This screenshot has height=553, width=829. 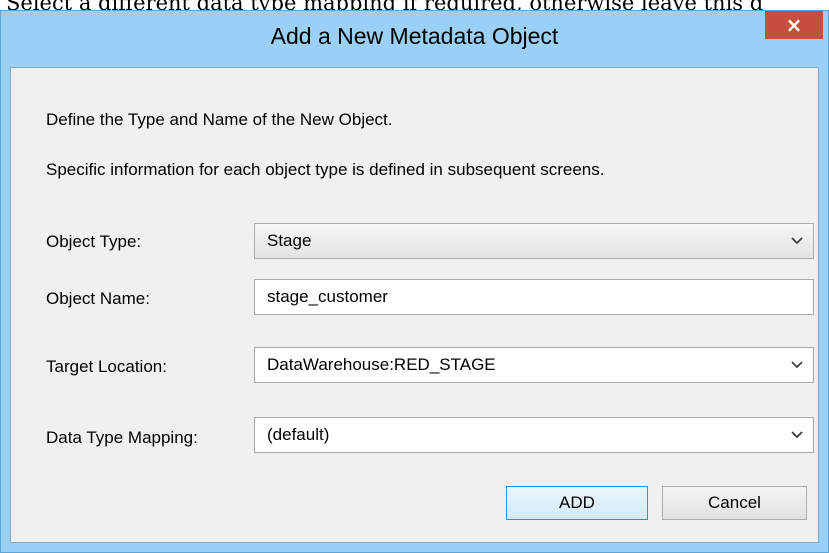 What do you see at coordinates (381, 364) in the screenshot?
I see `target-location-value: DataWarehouse:RED_STAGE` at bounding box center [381, 364].